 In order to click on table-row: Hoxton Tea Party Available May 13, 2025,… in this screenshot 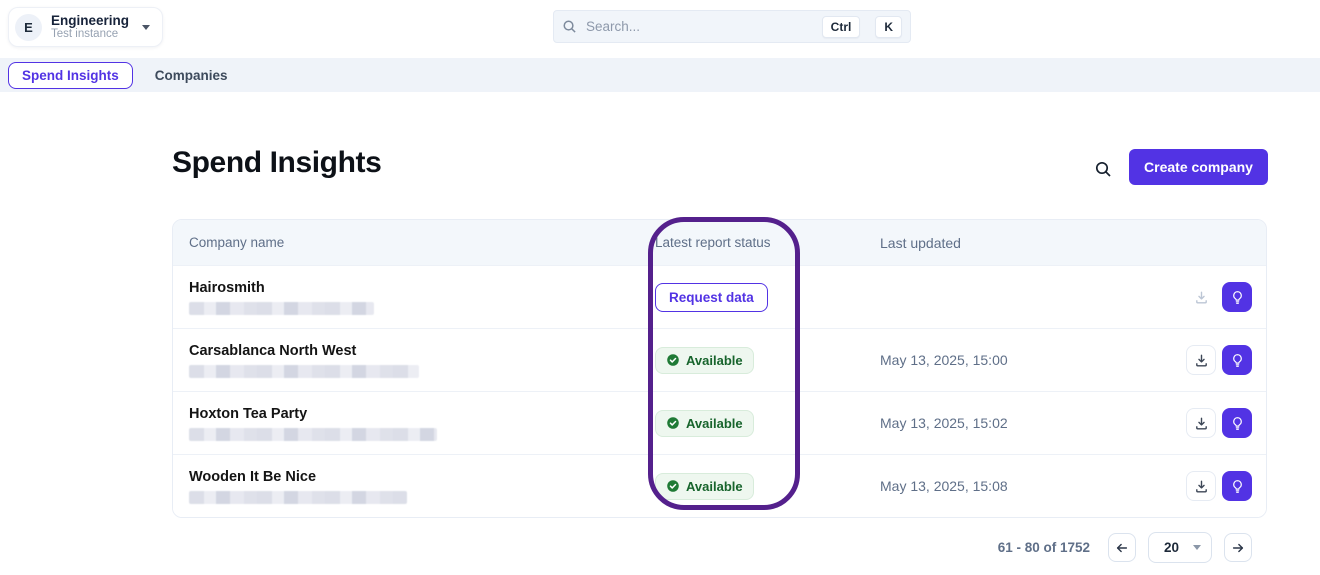, I will do `click(719, 422)`.